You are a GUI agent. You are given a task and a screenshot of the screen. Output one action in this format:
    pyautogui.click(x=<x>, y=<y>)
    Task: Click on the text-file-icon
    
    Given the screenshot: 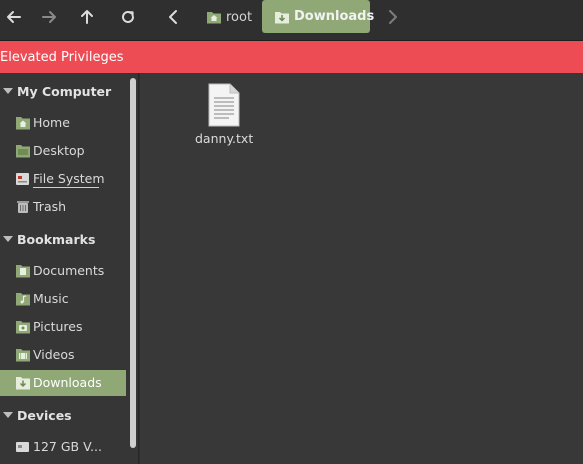 What is the action you would take?
    pyautogui.click(x=224, y=105)
    